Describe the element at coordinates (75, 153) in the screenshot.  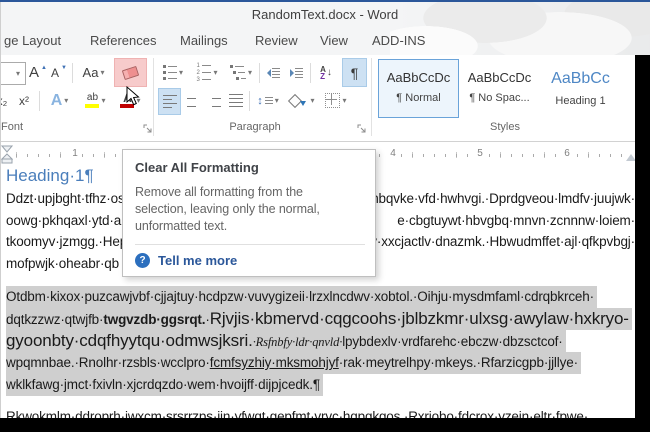
I see `ruler-number: 1` at that location.